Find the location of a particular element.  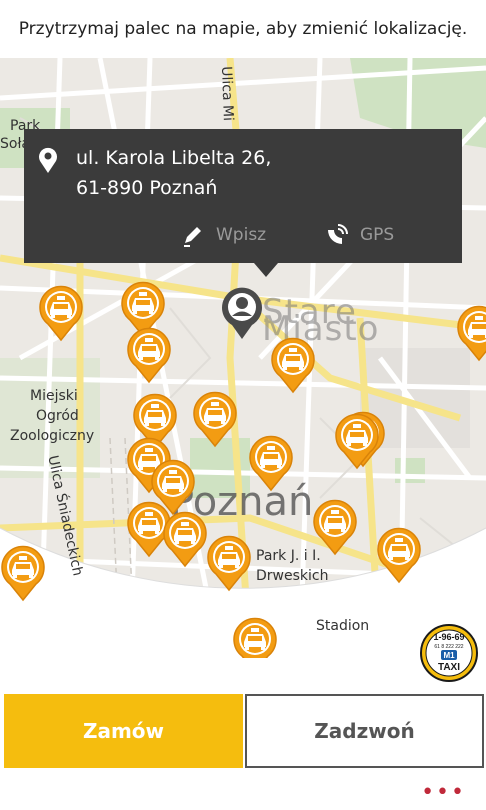

logo-small-phone: 61 8 222 222 is located at coordinates (448, 647).